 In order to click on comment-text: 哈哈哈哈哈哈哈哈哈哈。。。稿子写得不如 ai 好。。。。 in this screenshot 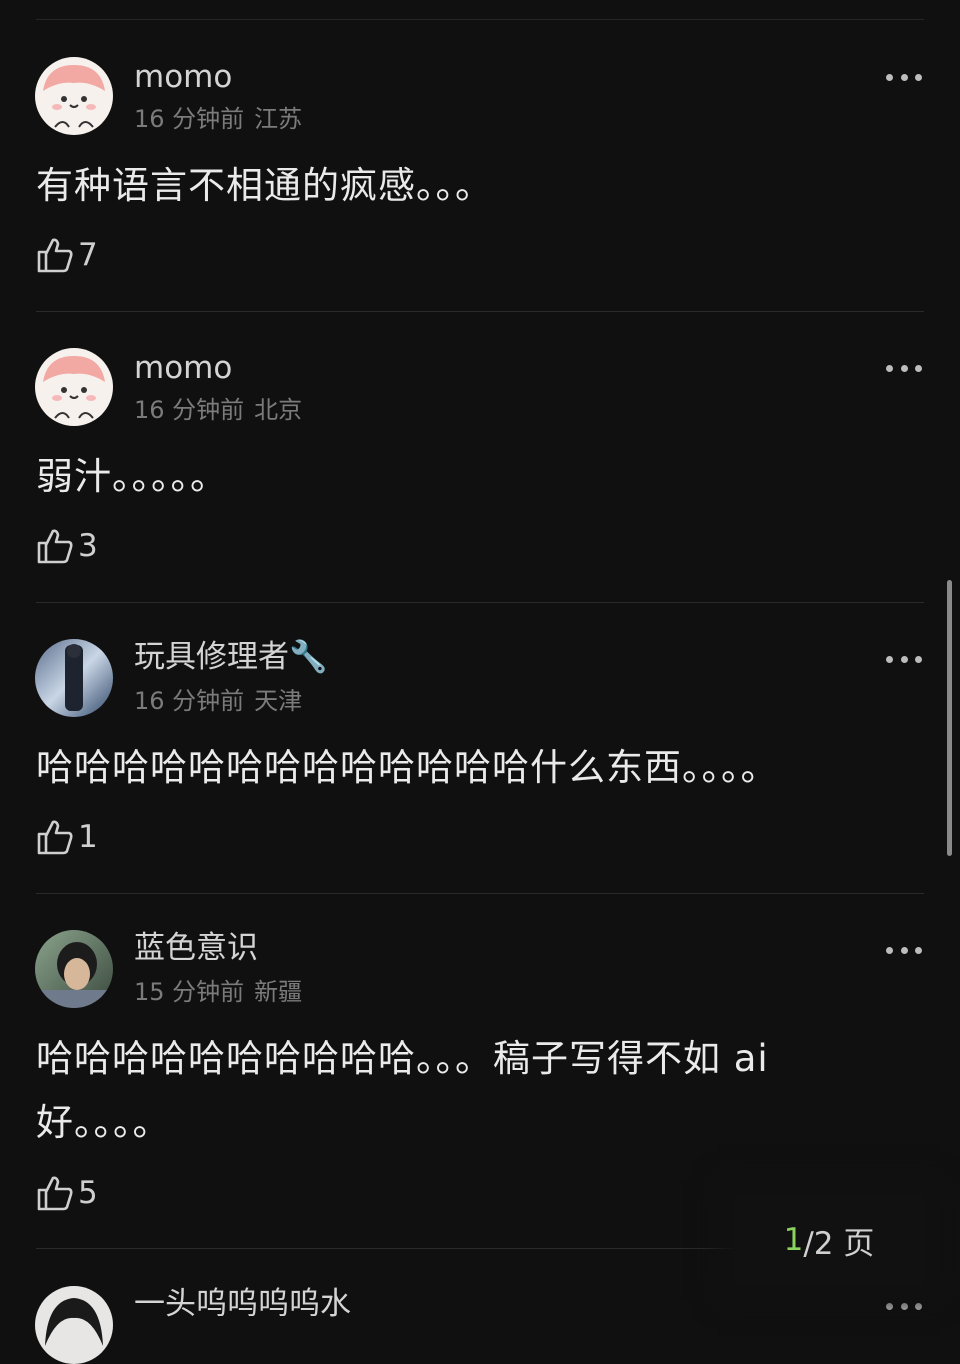, I will do `click(402, 1090)`.